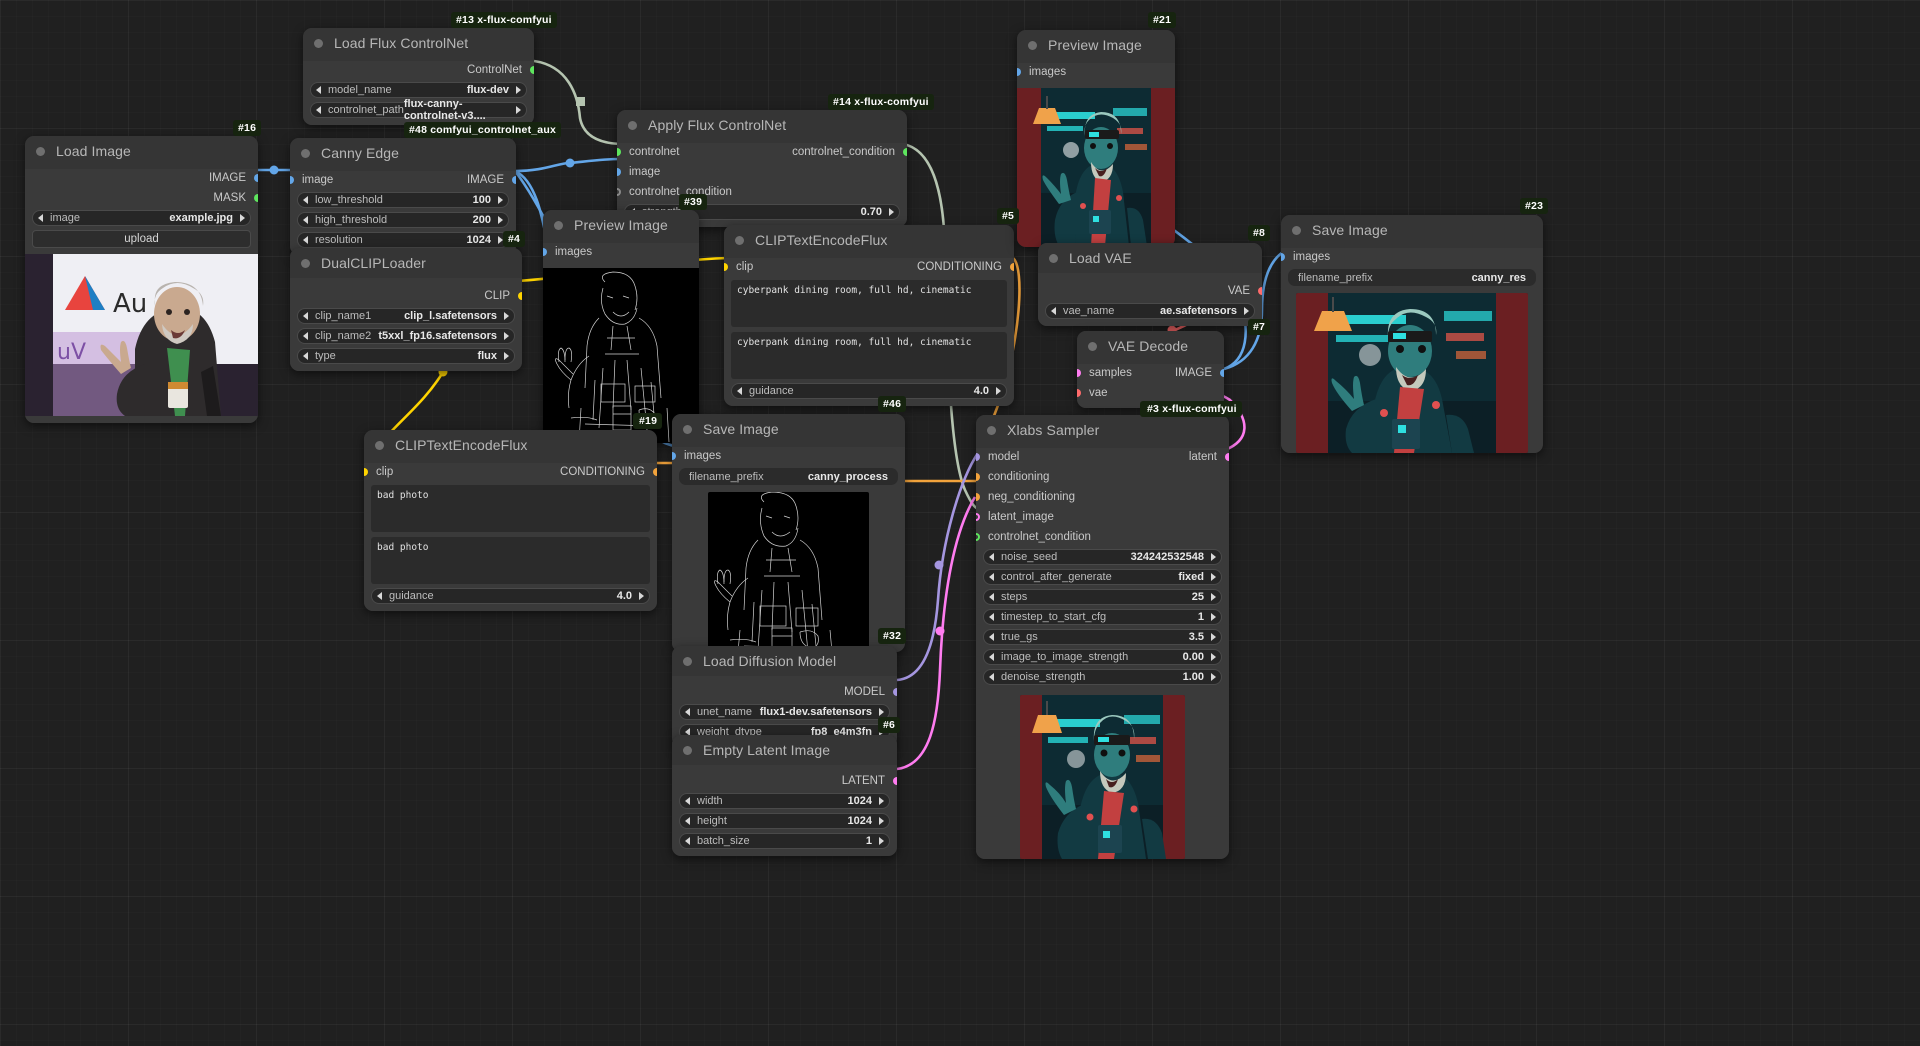  What do you see at coordinates (788, 476) in the screenshot?
I see `widget-filename-prefix: filename_prefix canny_process` at bounding box center [788, 476].